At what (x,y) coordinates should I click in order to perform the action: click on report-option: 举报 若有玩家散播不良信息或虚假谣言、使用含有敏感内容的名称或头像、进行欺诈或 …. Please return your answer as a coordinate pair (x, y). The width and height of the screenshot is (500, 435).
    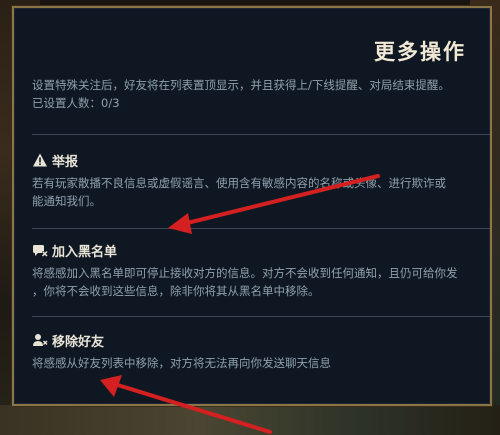
    Looking at the image, I should click on (261, 180).